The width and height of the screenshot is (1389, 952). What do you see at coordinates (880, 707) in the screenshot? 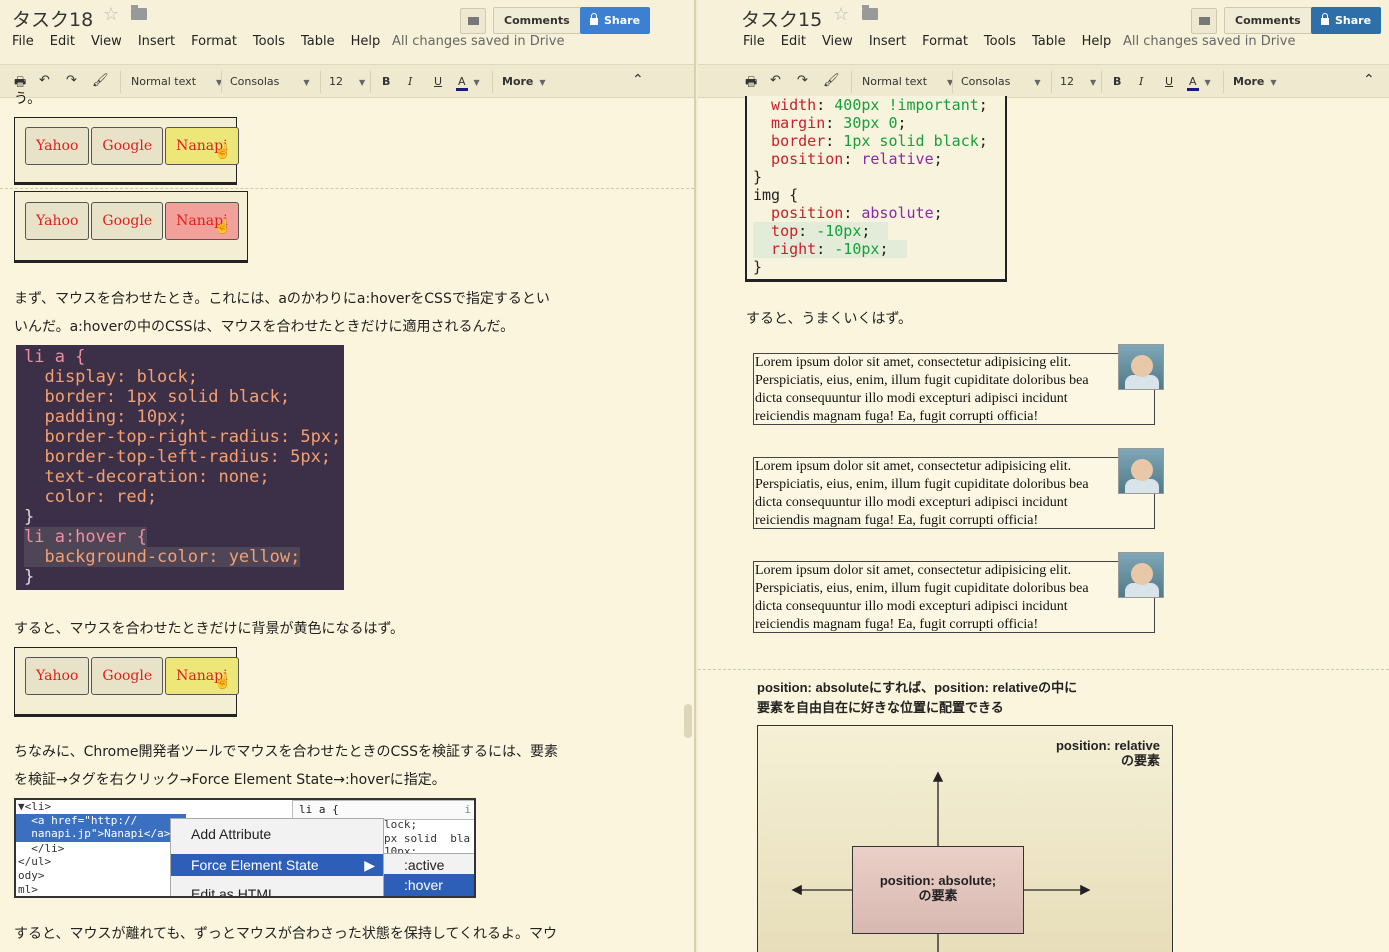
I see `diagram-caption-line-2: 要素を自由自在に好きな位置に配置できる` at bounding box center [880, 707].